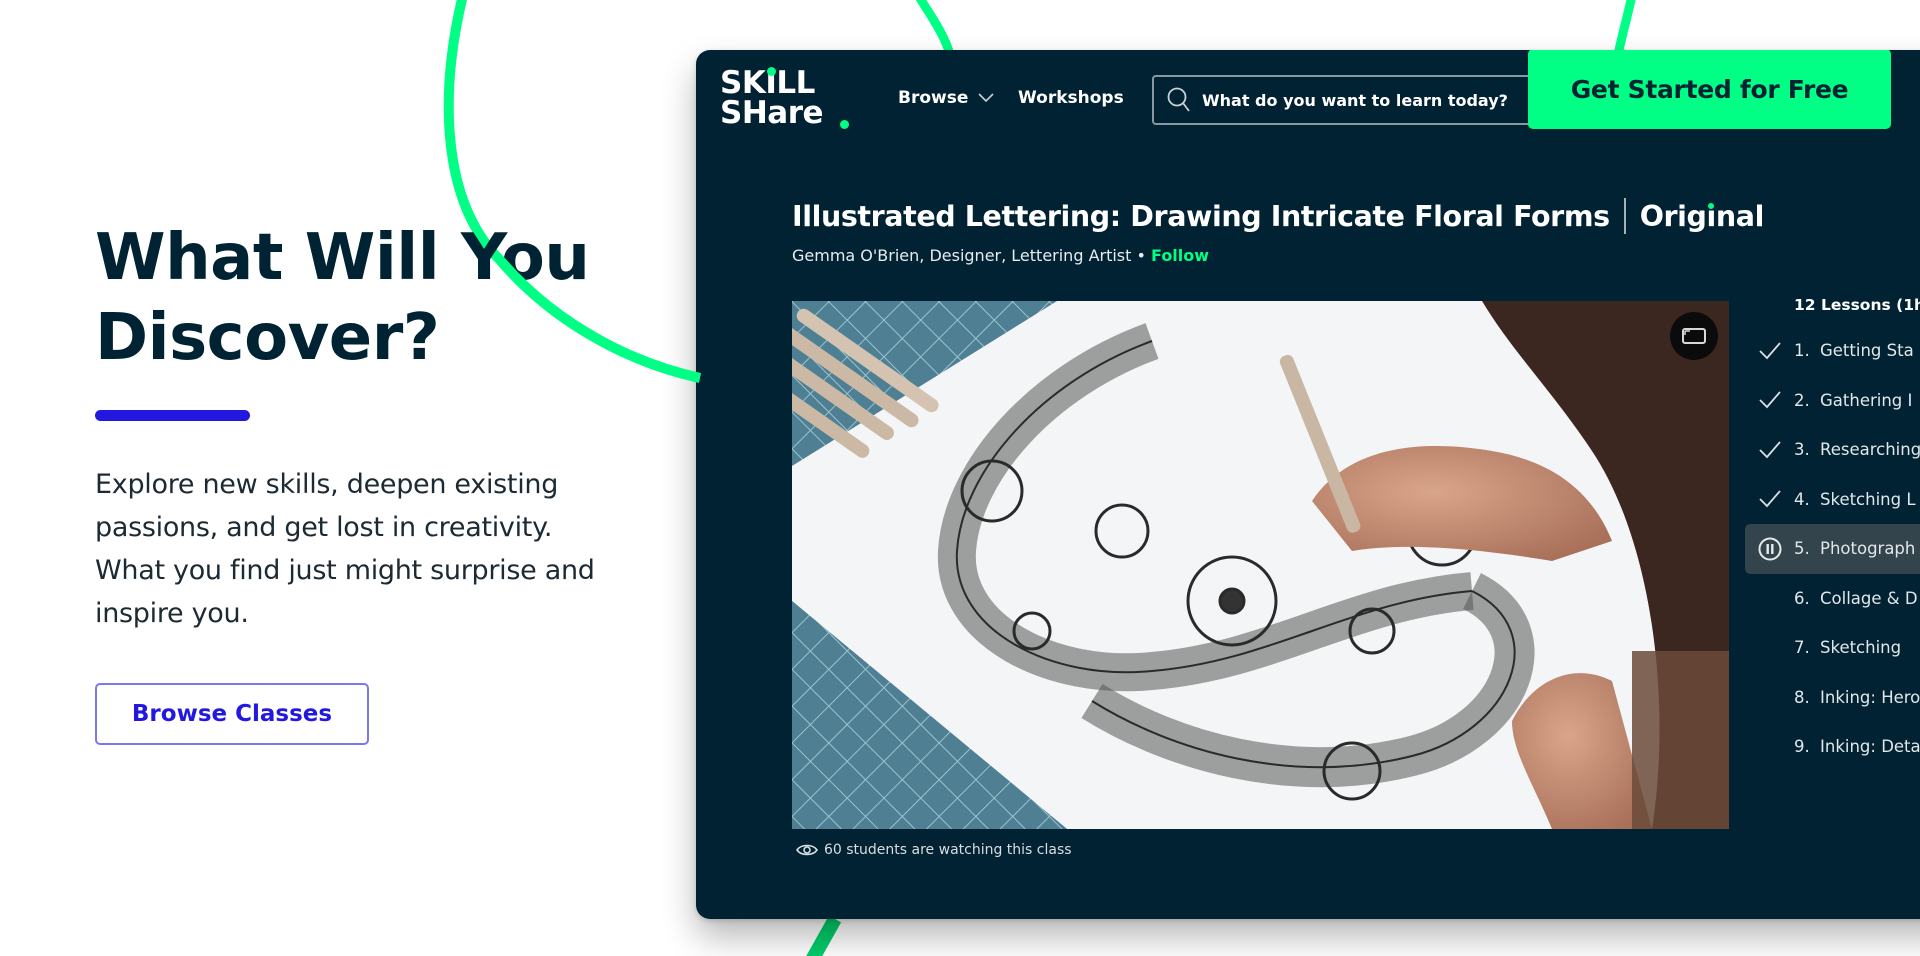  Describe the element at coordinates (1857, 305) in the screenshot. I see `lessons-header: 12 Lessons (1h` at that location.